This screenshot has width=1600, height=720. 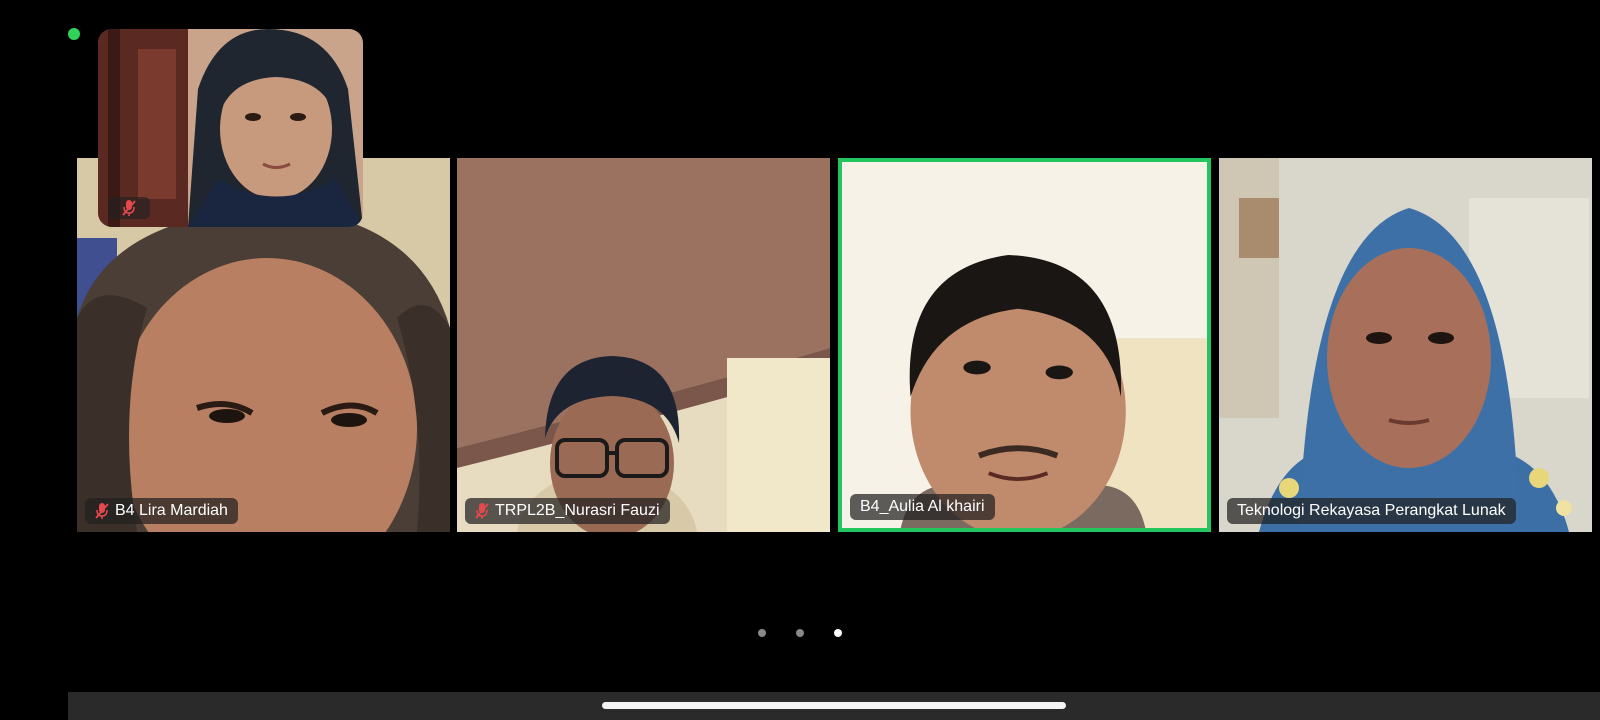 I want to click on participant-name-label: B4 Lira Mardiah, so click(x=161, y=511).